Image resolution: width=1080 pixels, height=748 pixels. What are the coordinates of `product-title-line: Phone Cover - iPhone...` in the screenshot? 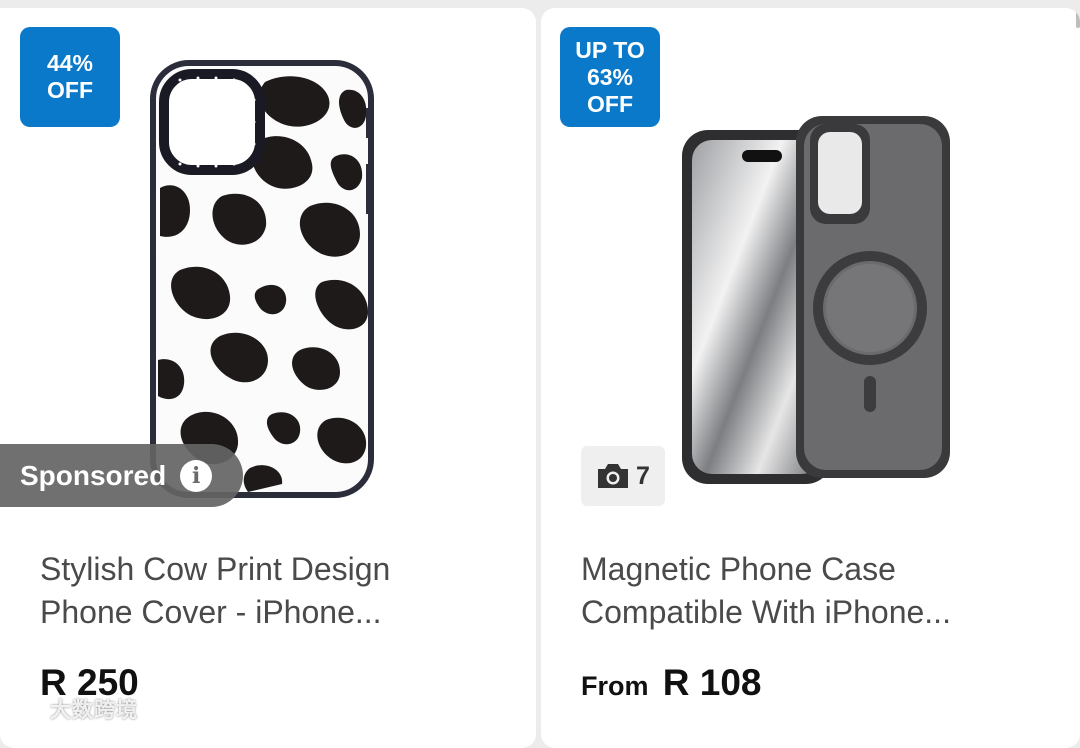 It's located at (211, 612).